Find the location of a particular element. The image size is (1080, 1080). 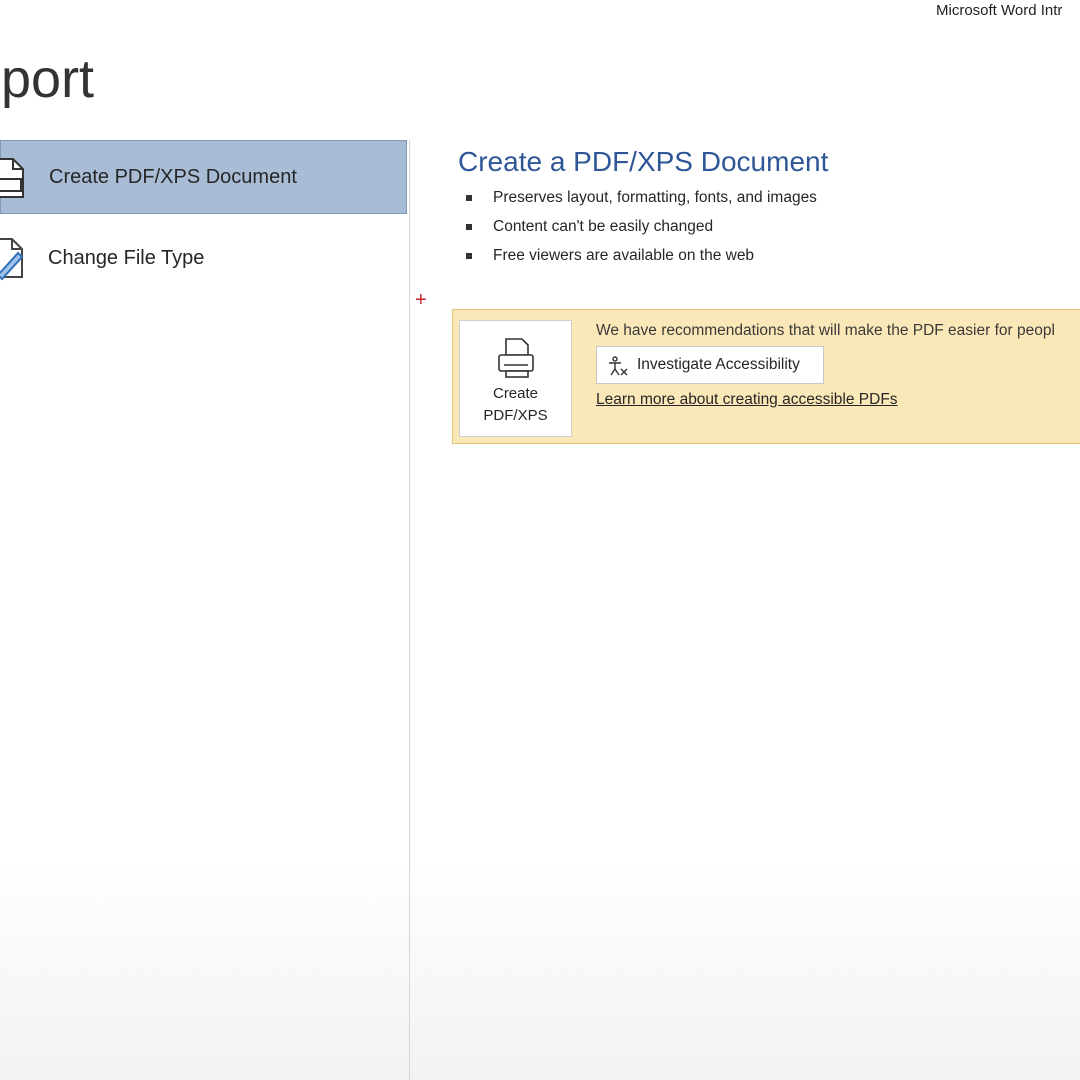

nav-item-label: Create PDF/XPS Document is located at coordinates (173, 176).